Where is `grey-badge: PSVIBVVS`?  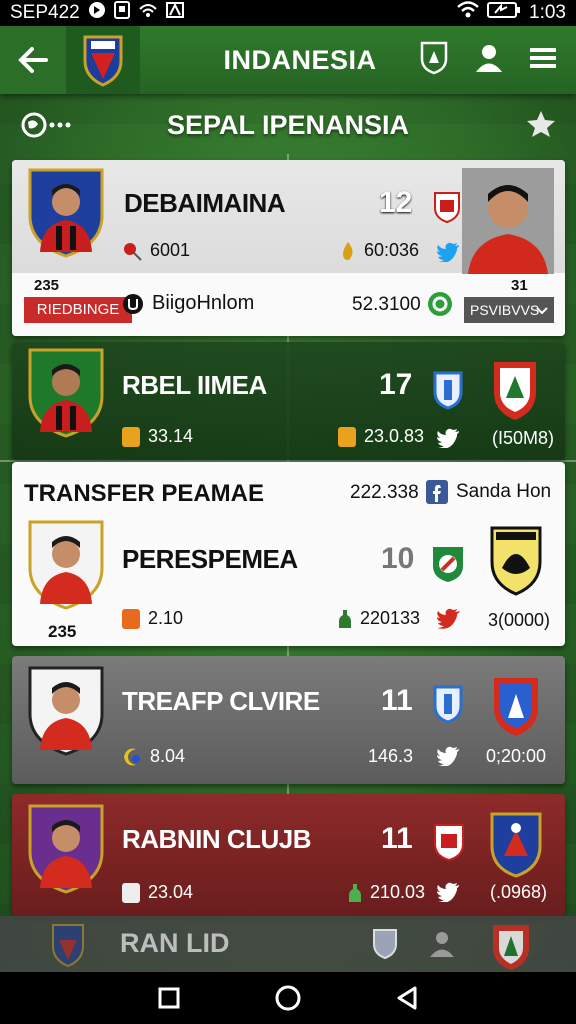 grey-badge: PSVIBVVS is located at coordinates (509, 310).